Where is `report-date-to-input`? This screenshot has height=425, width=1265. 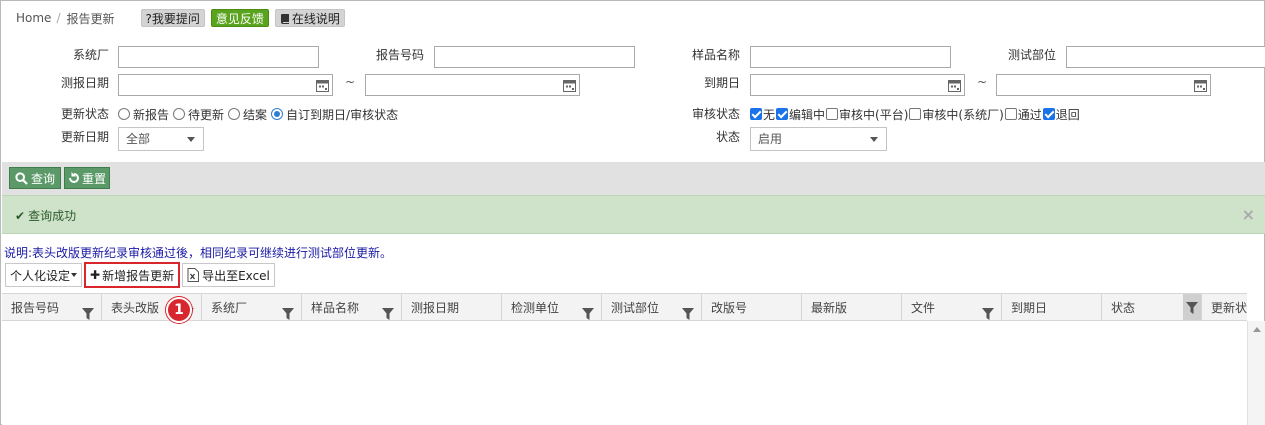 report-date-to-input is located at coordinates (472, 85).